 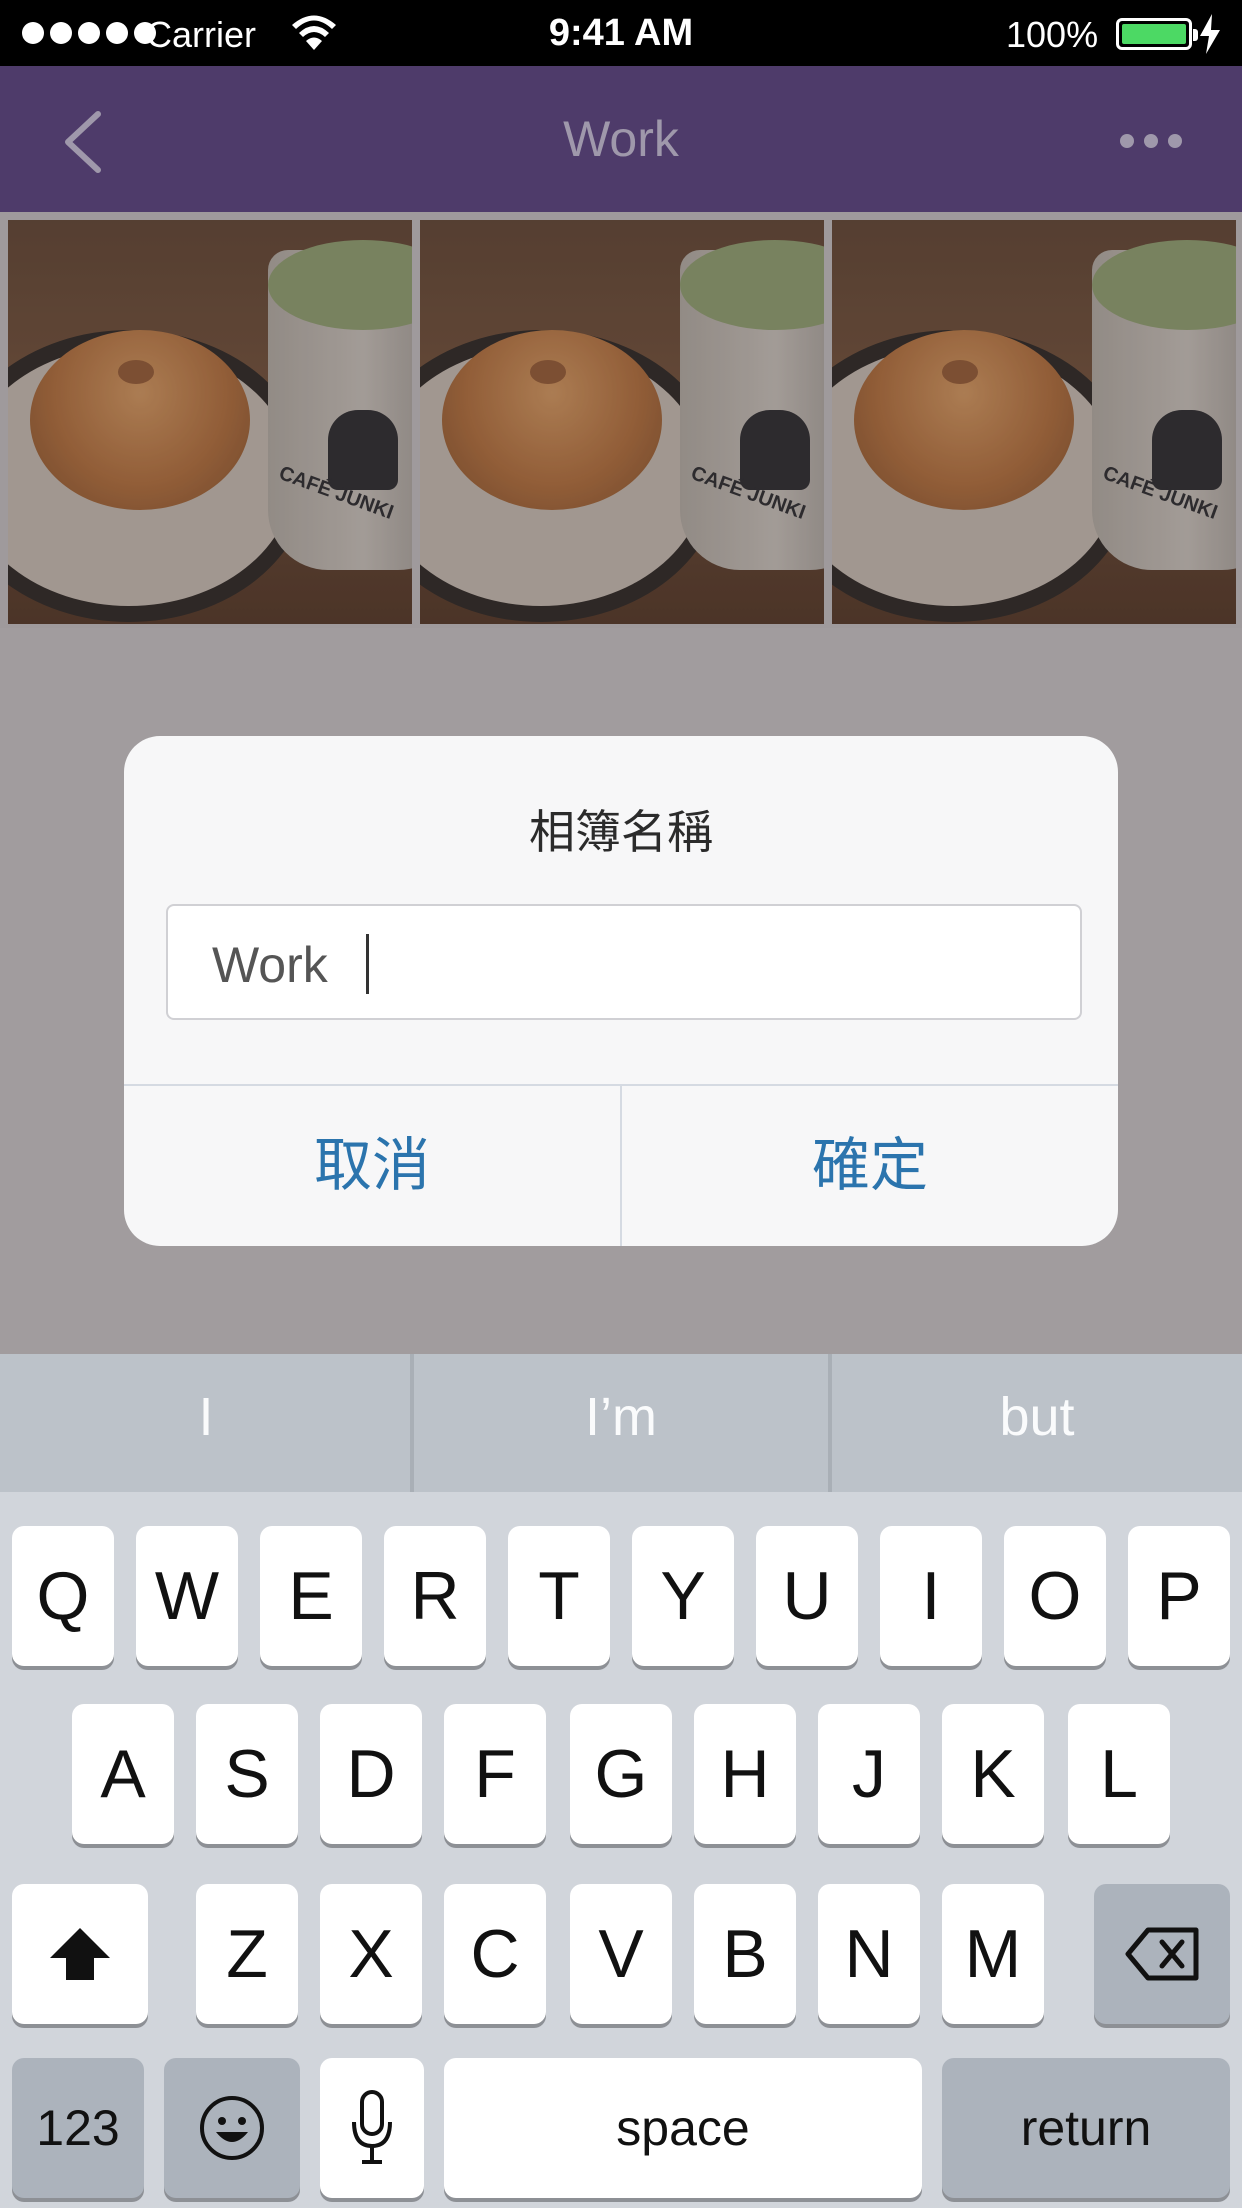 What do you see at coordinates (1210, 34) in the screenshot?
I see `charging-icon` at bounding box center [1210, 34].